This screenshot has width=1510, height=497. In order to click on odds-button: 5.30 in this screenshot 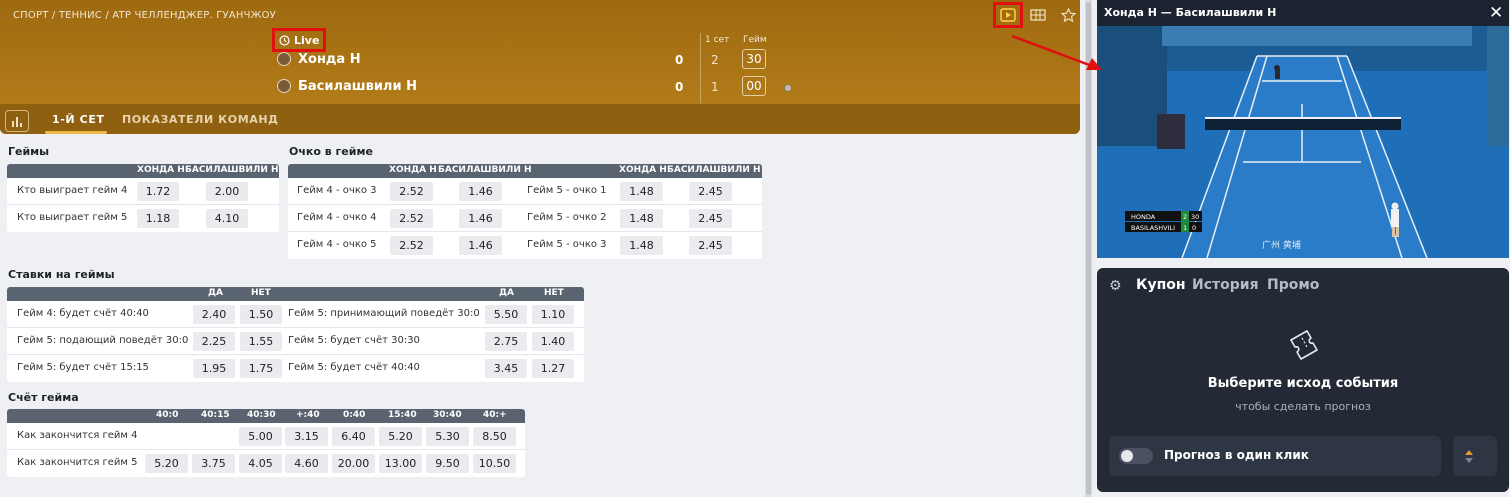, I will do `click(447, 436)`.